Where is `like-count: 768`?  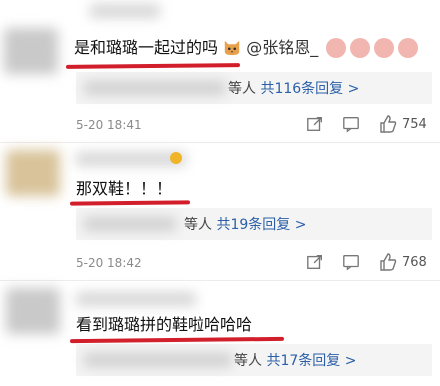 like-count: 768 is located at coordinates (414, 262).